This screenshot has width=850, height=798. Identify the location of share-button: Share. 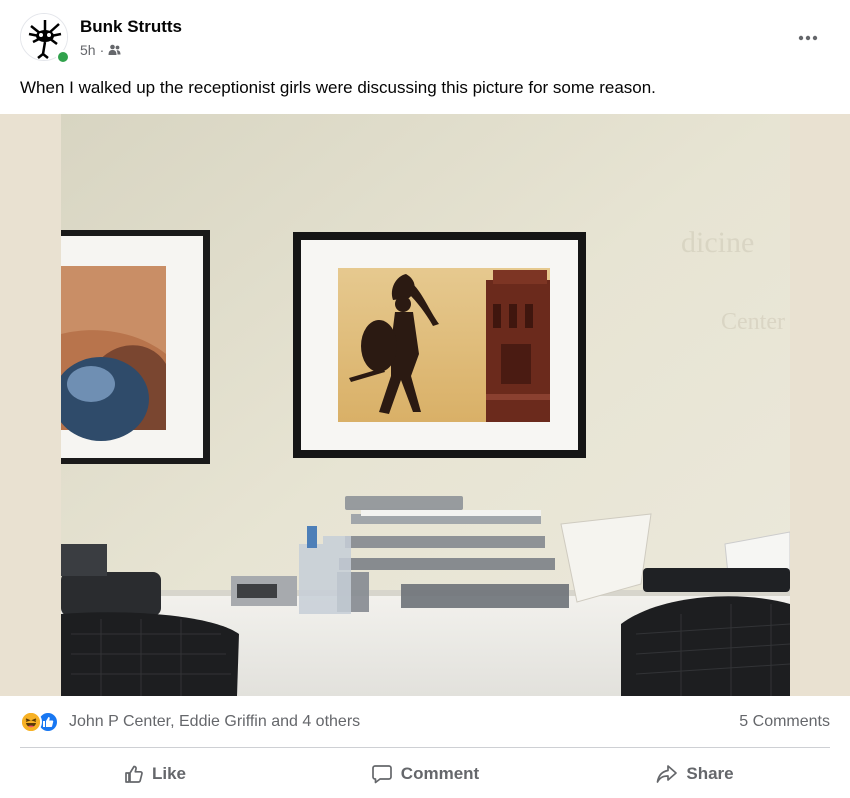
(695, 774).